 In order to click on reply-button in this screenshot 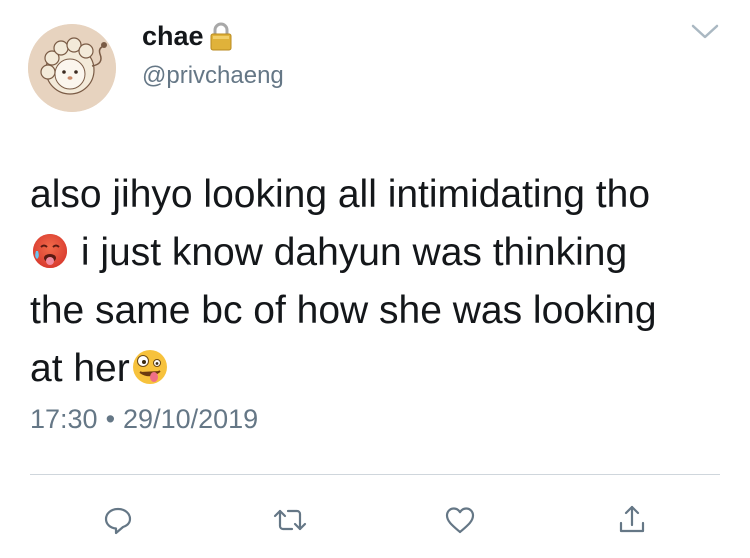, I will do `click(118, 520)`.